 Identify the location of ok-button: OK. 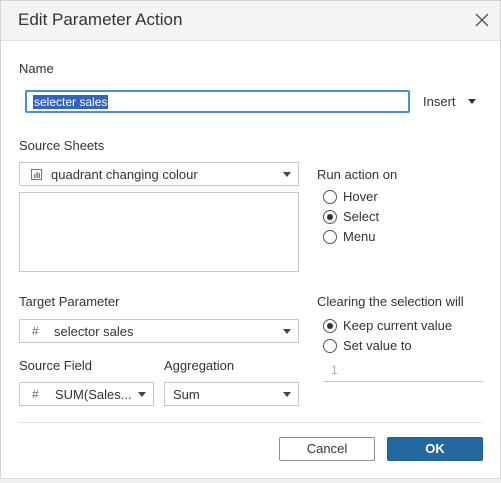
(435, 449).